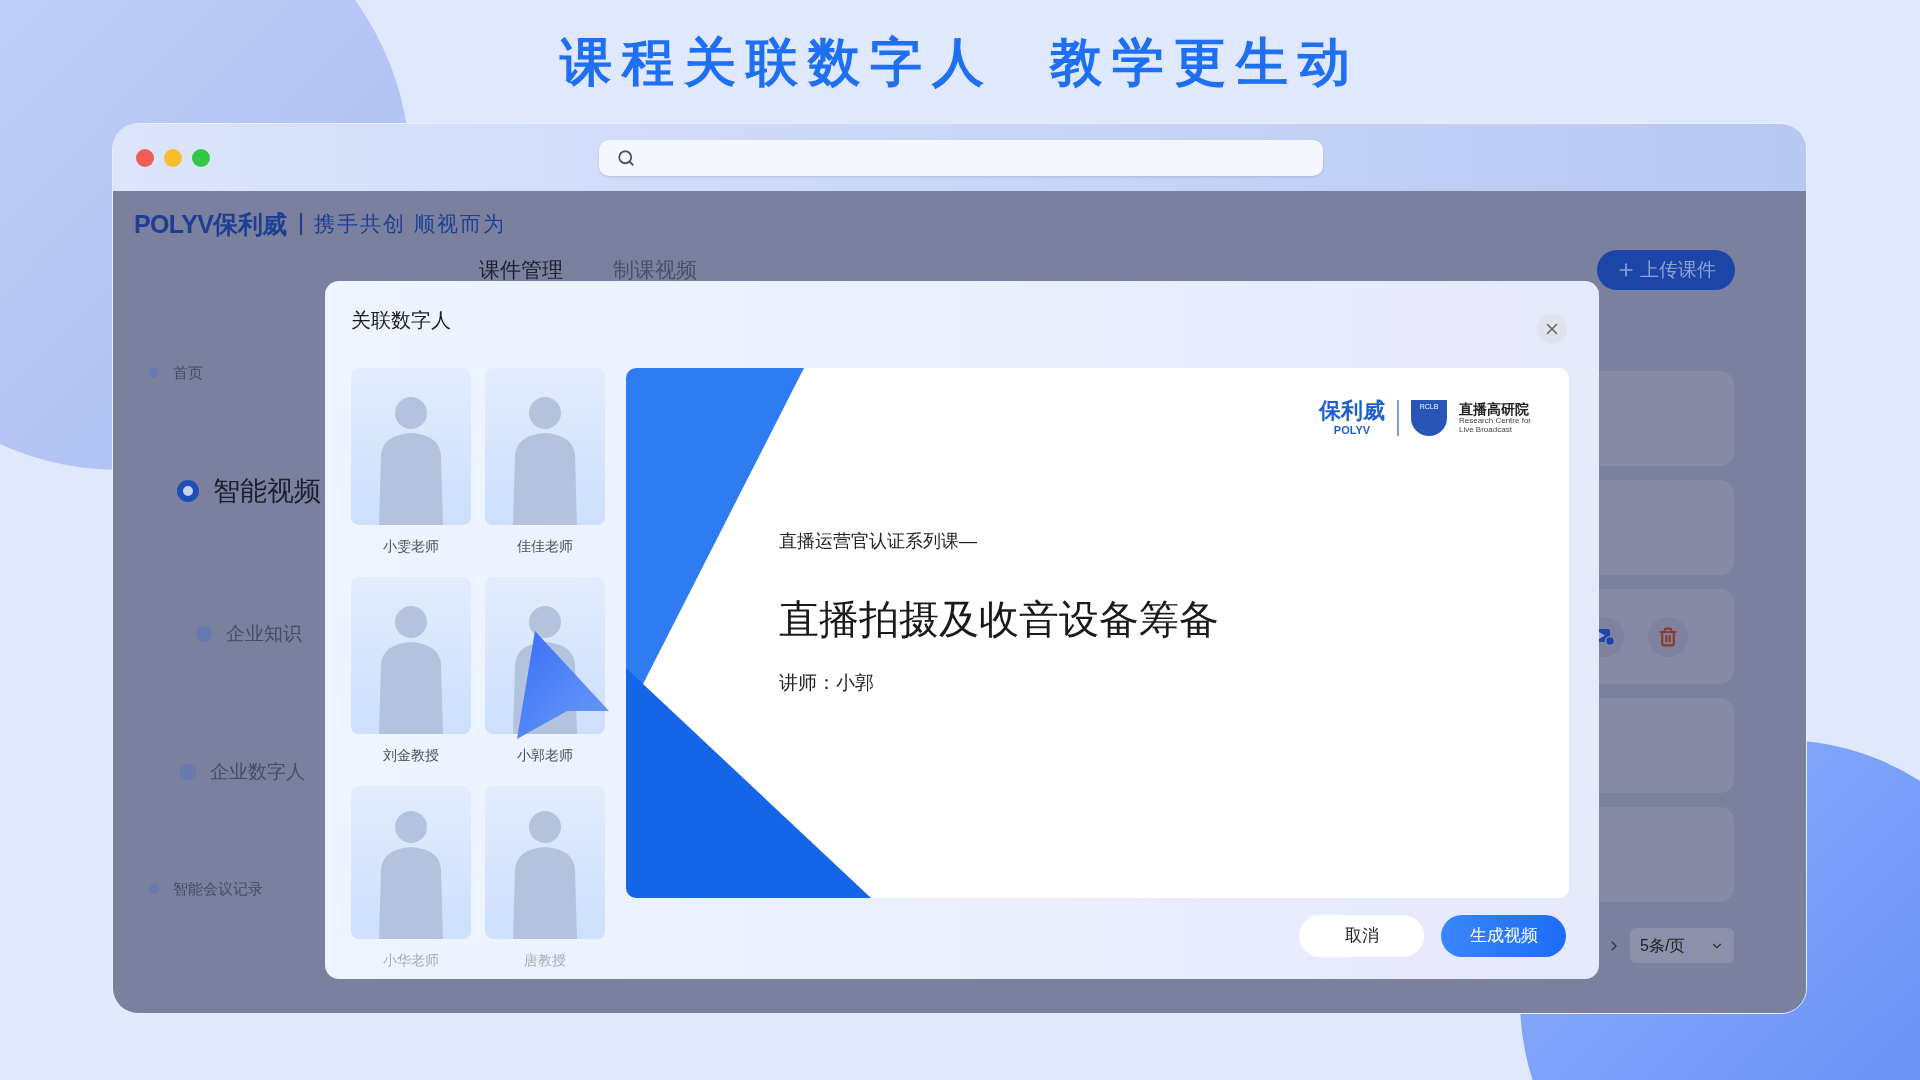 The height and width of the screenshot is (1080, 1920). I want to click on dialog-title: 关联数字人, so click(401, 320).